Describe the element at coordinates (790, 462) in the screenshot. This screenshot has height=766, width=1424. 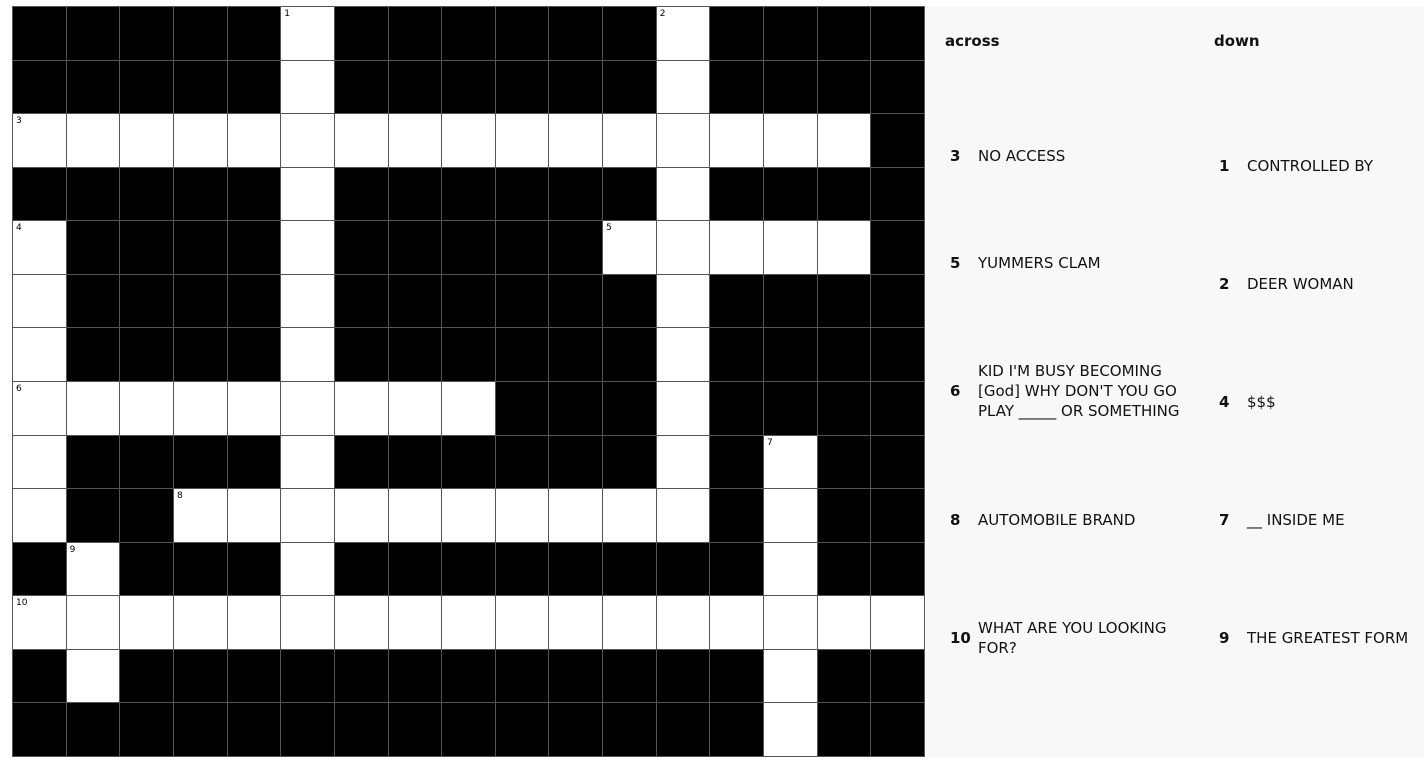
I see `grid-cell: 7` at that location.